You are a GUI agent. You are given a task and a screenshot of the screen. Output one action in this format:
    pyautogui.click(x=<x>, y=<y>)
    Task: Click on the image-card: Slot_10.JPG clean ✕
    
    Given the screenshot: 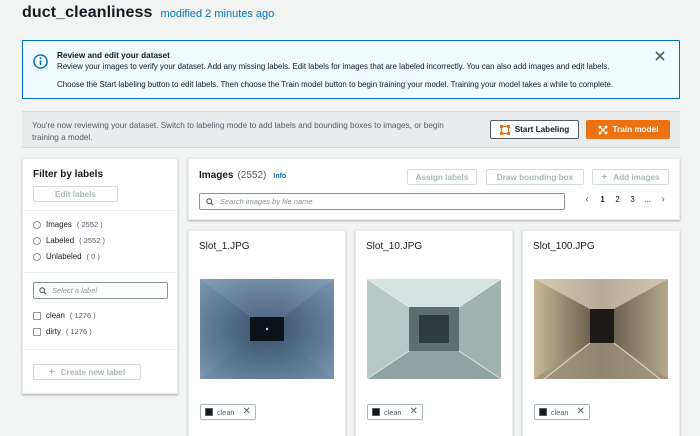 What is the action you would take?
    pyautogui.click(x=434, y=333)
    